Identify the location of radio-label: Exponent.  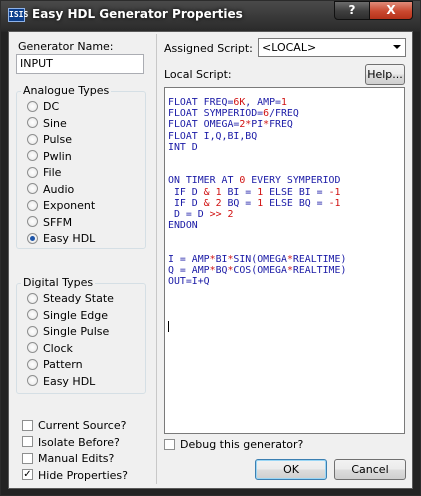
(69, 205).